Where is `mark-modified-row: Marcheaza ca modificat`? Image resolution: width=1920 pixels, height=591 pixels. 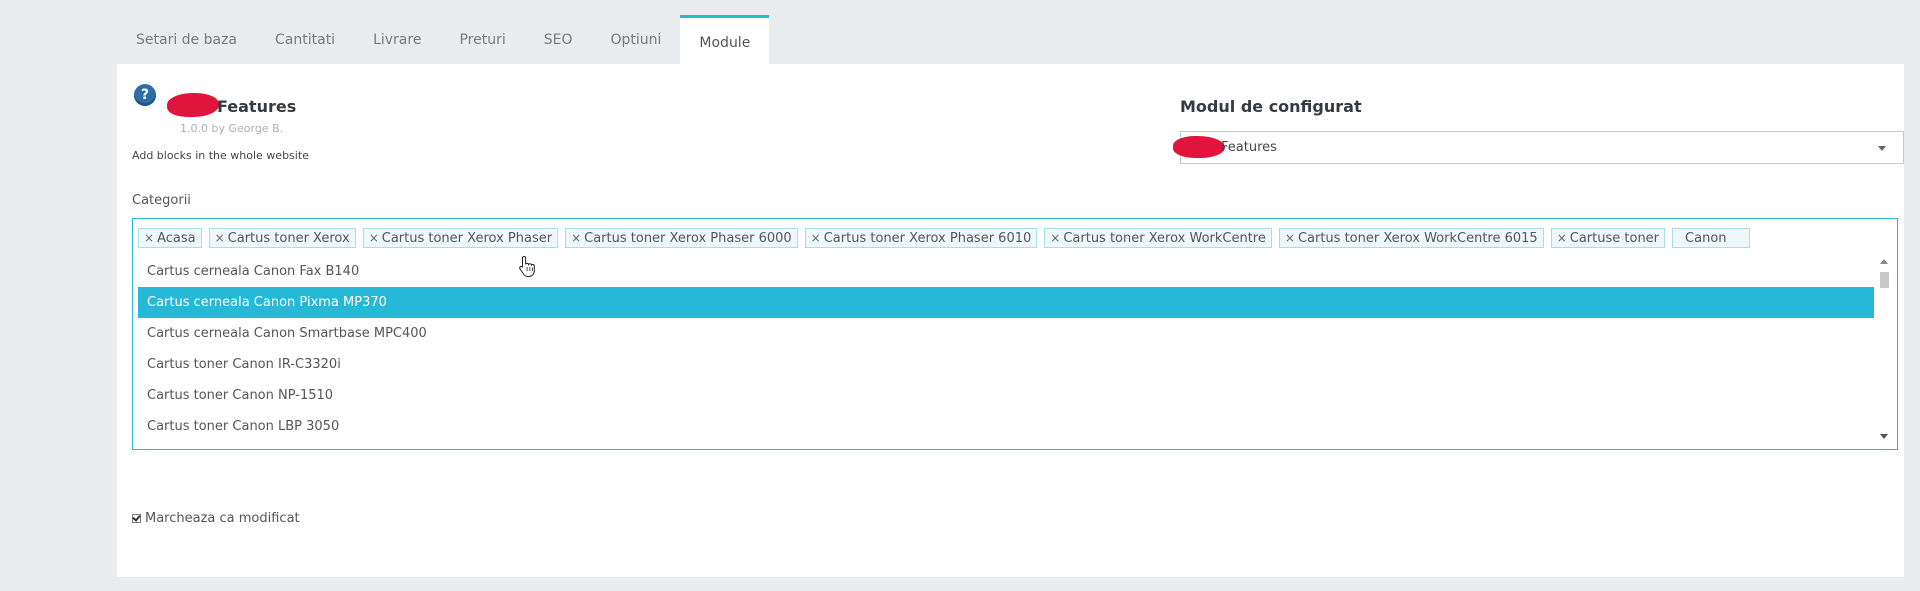 mark-modified-row: Marcheaza ca modificat is located at coordinates (216, 518).